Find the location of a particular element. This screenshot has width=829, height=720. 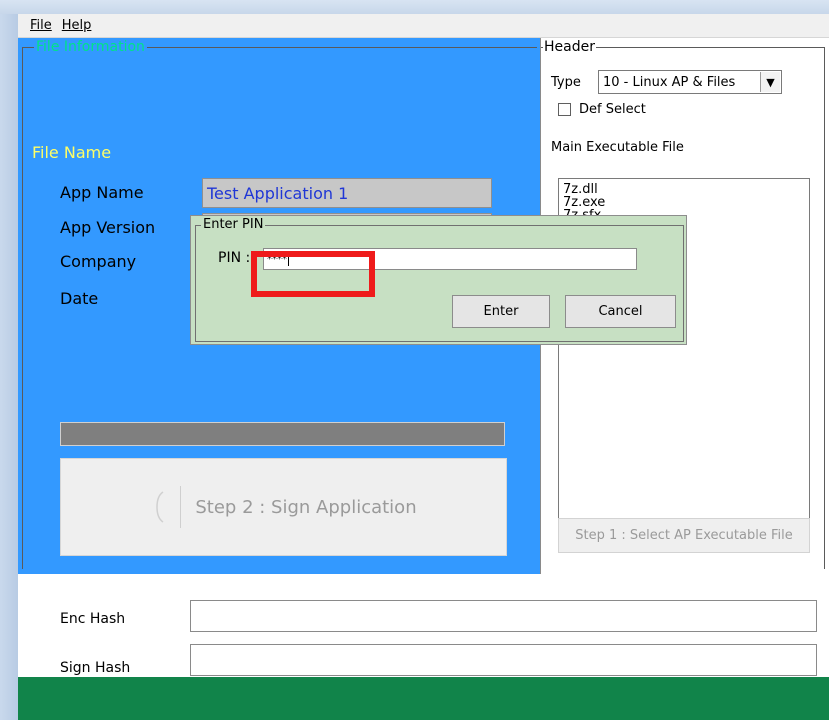

date-label: Date is located at coordinates (79, 298).